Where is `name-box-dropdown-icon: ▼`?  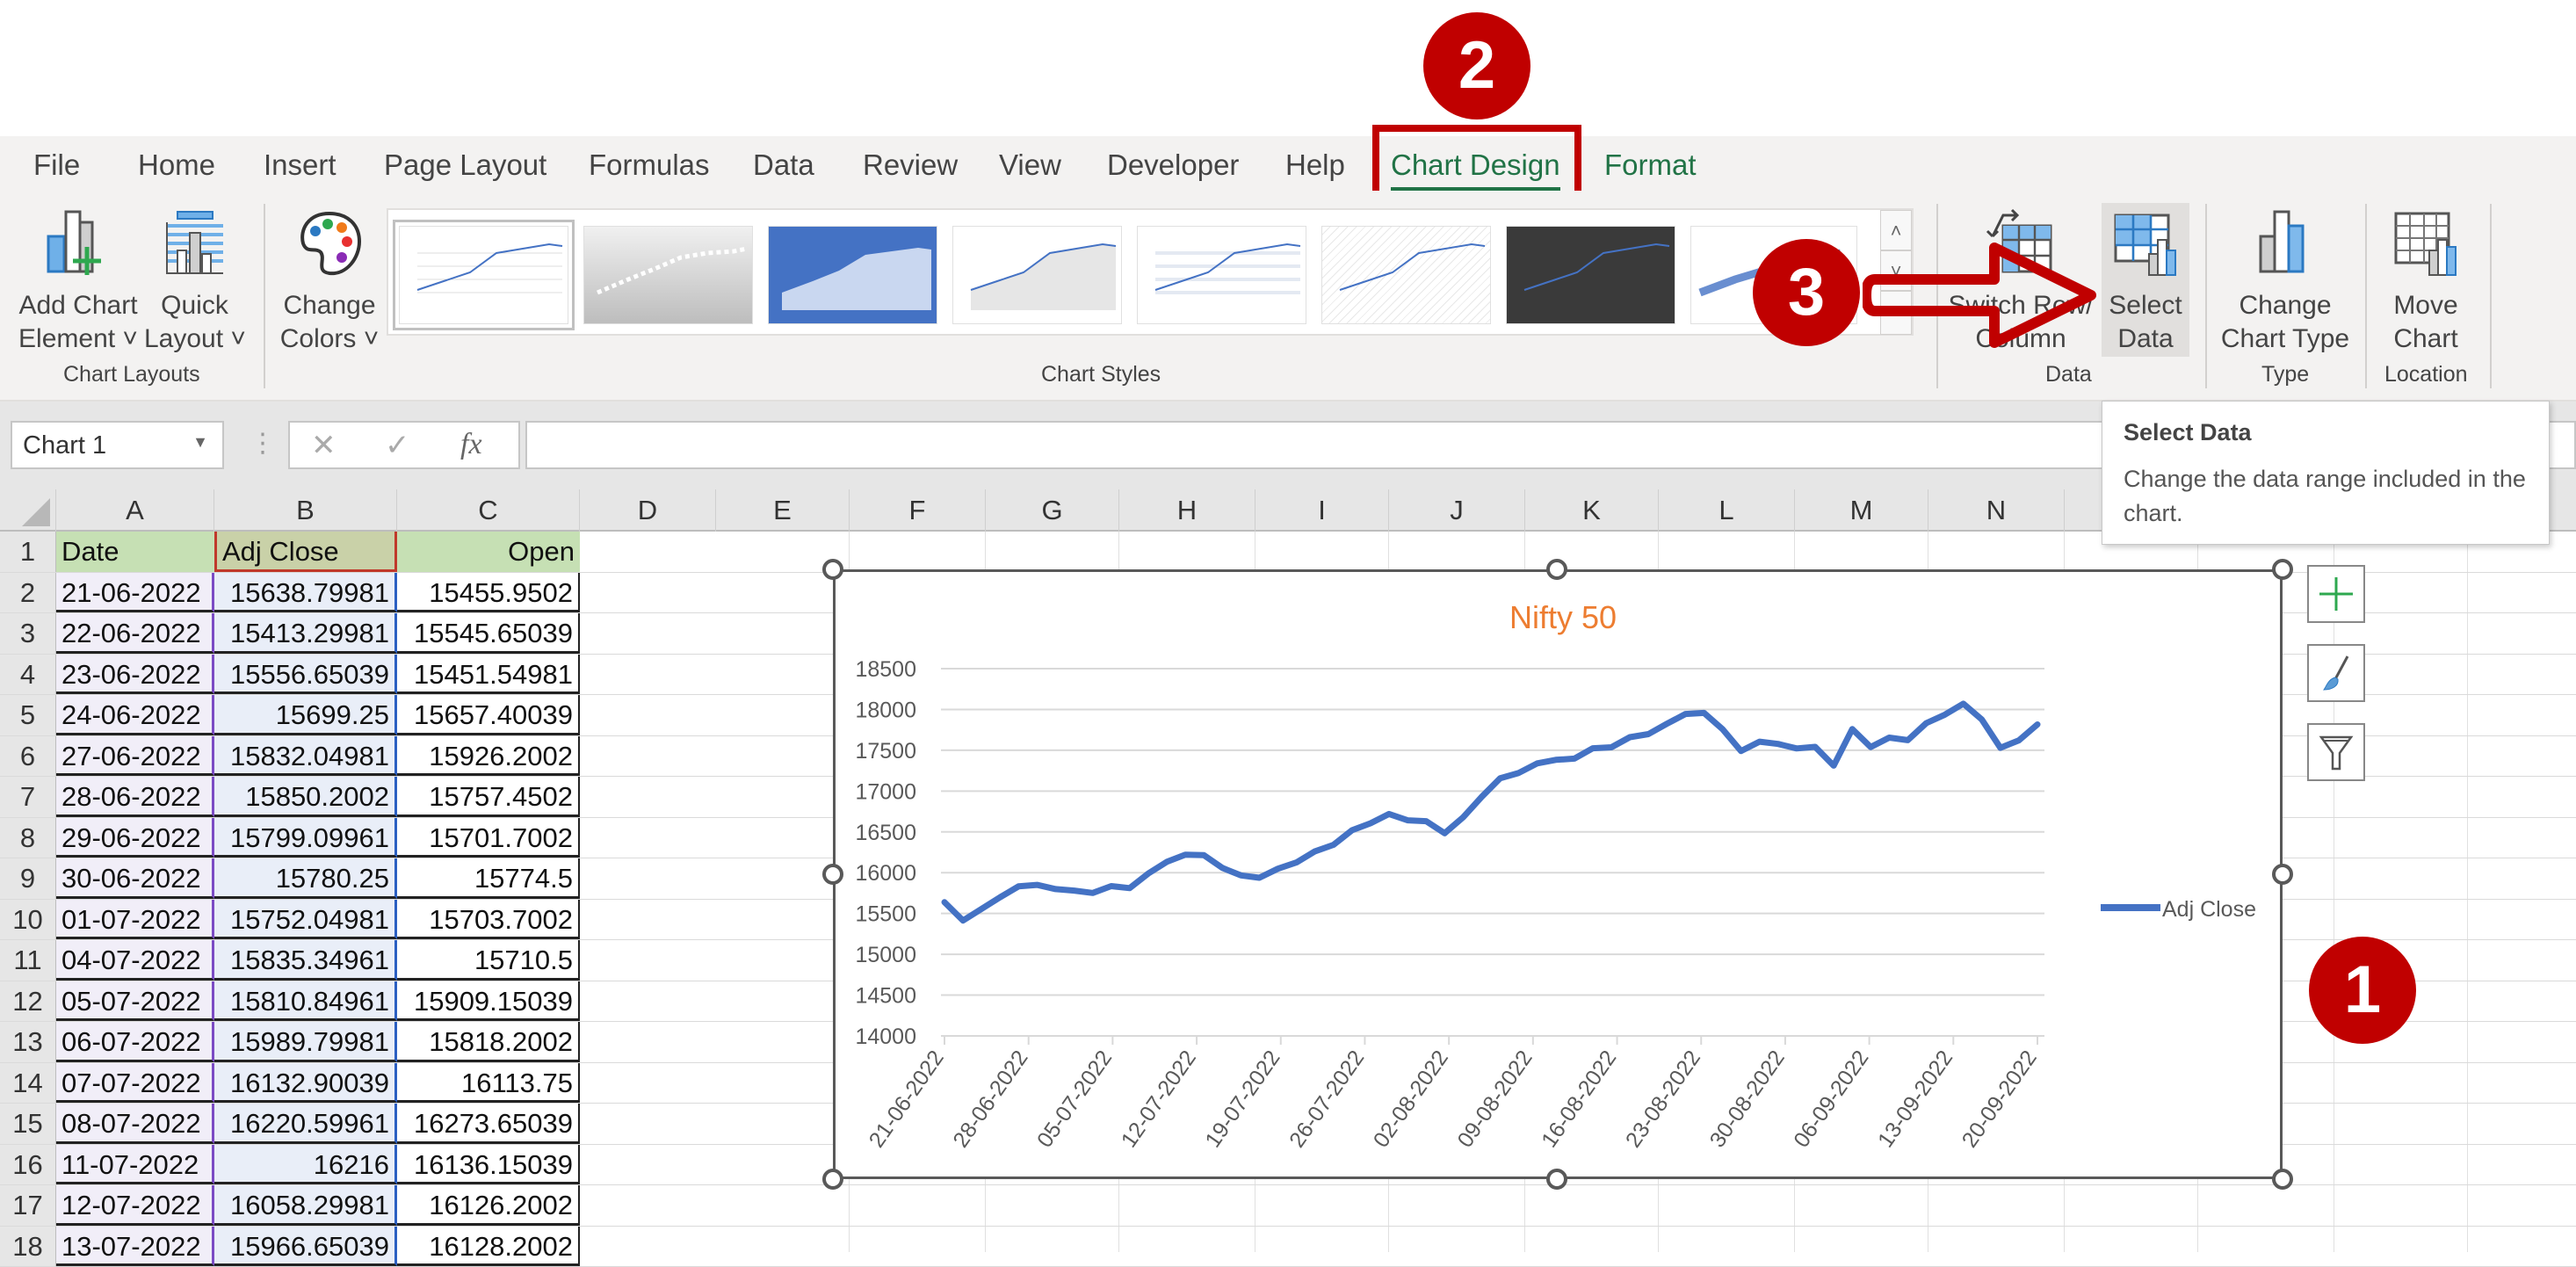
name-box-dropdown-icon: ▼ is located at coordinates (200, 442).